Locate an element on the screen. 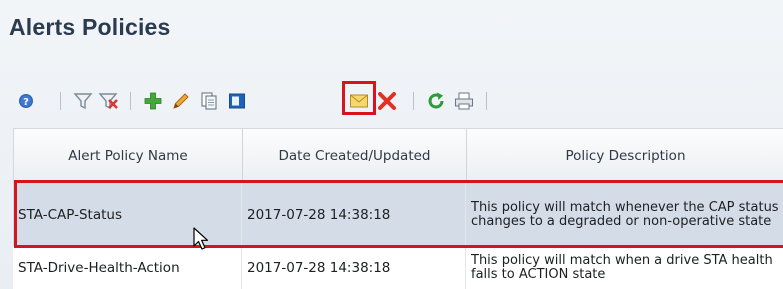 This screenshot has width=783, height=289. help-icon: ? is located at coordinates (26, 101).